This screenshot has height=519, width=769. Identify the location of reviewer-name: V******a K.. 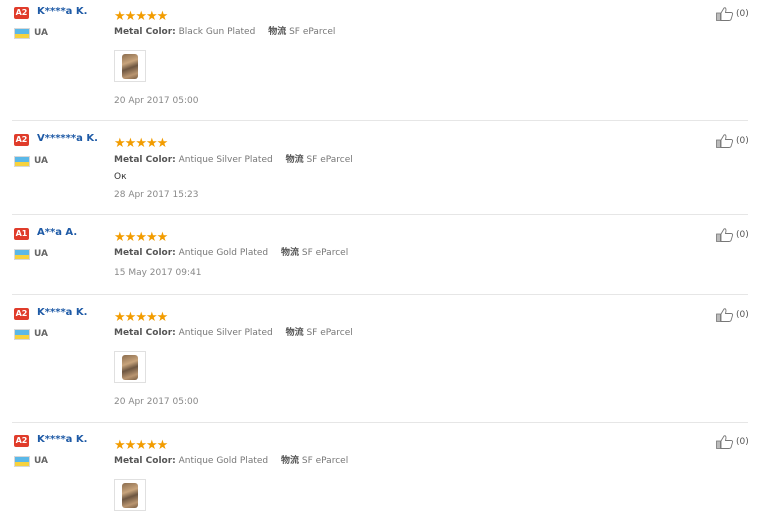
(67, 138).